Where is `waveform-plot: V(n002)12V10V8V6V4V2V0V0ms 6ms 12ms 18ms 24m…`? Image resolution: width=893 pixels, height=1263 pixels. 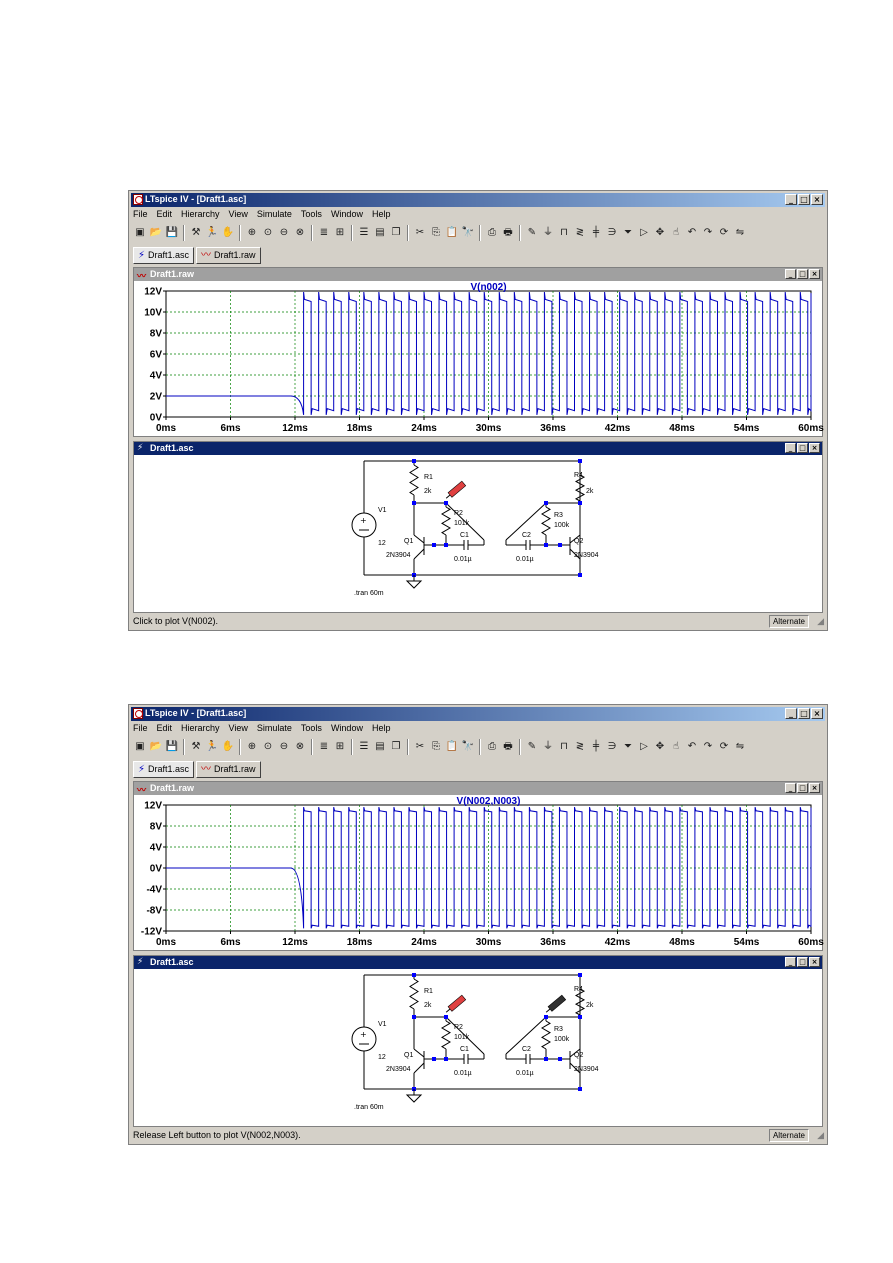 waveform-plot: V(n002)12V10V8V6V4V2V0V0ms 6ms 12ms 18ms 24m… is located at coordinates (479, 358).